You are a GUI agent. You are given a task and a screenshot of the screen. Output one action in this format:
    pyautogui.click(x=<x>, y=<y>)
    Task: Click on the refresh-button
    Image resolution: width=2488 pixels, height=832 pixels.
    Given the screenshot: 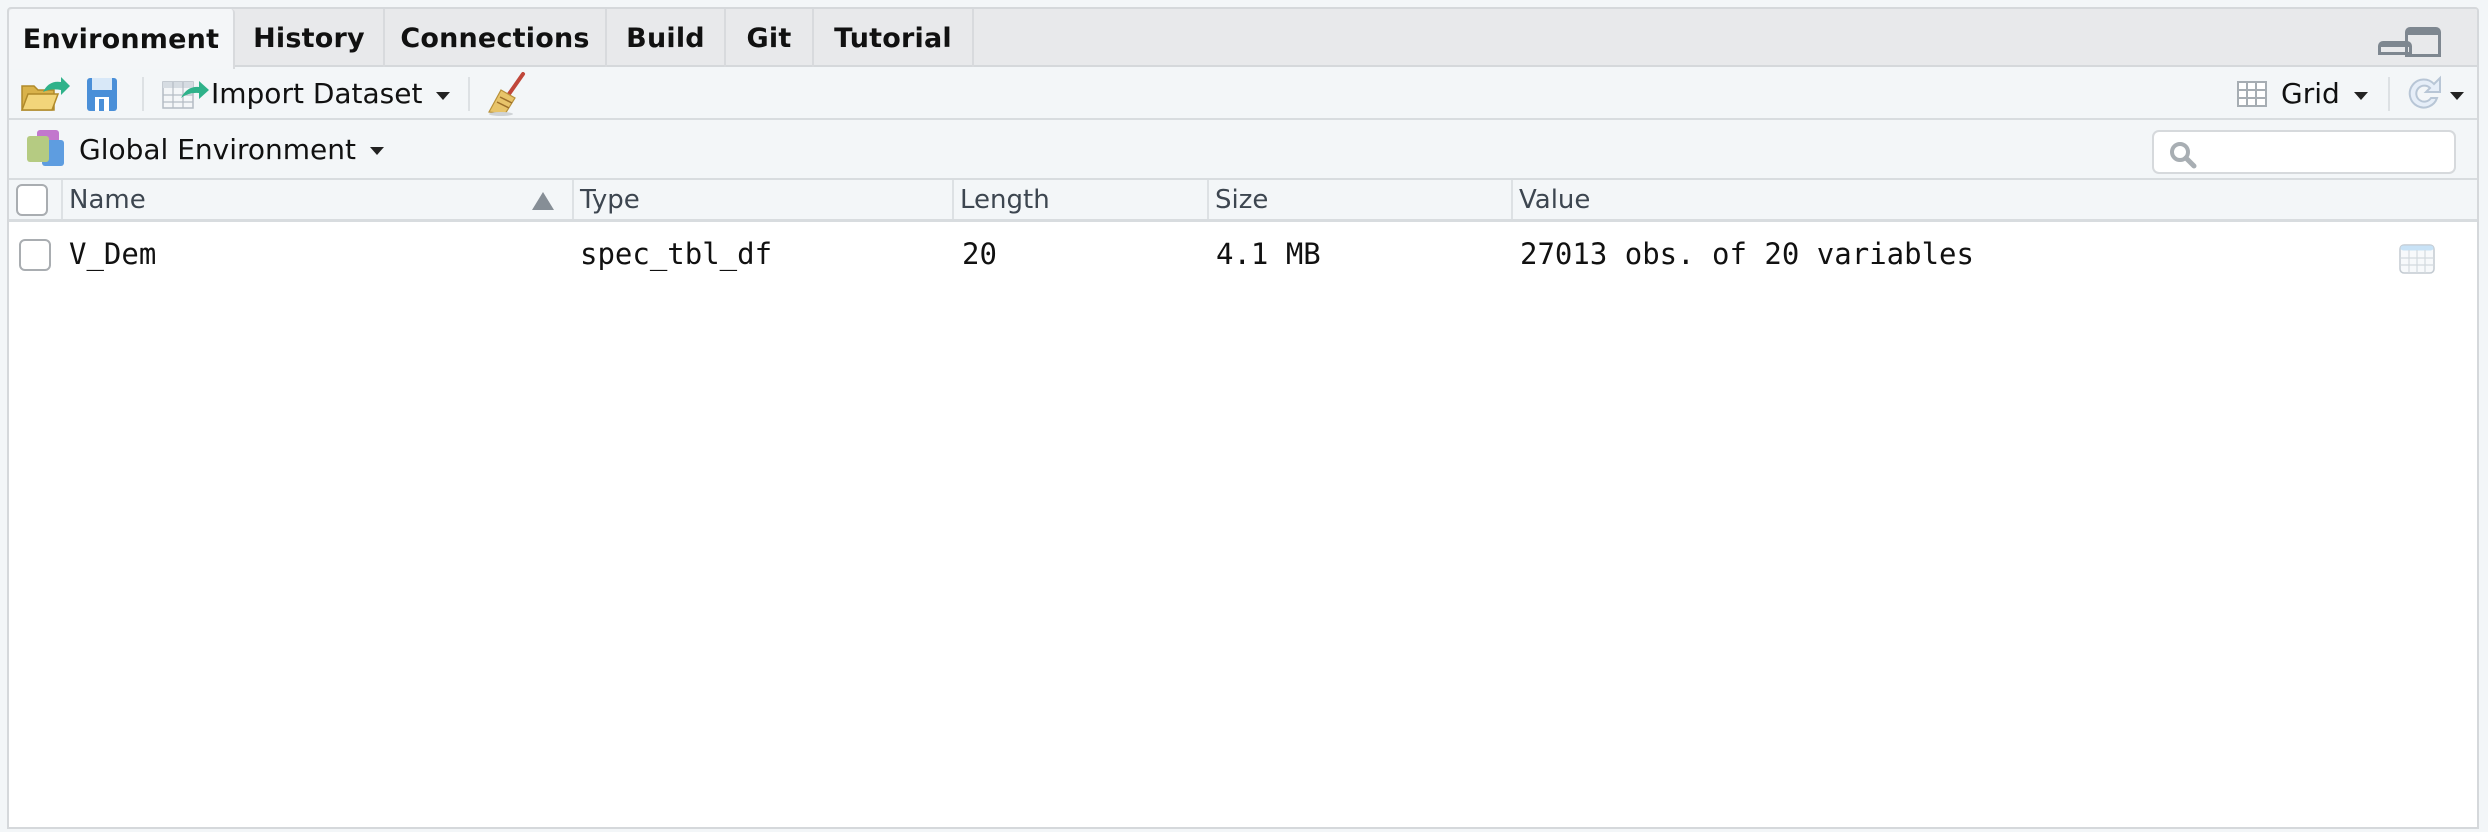 What is the action you would take?
    pyautogui.click(x=2434, y=93)
    